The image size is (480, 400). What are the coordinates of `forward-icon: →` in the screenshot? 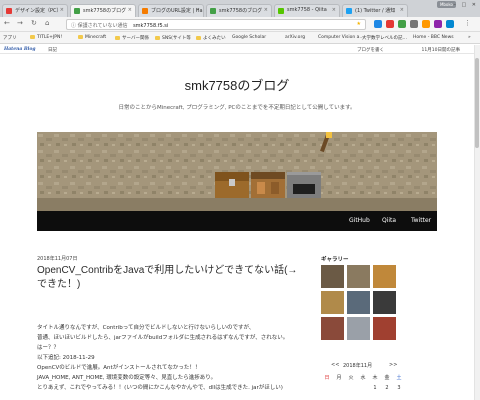 It's located at (20, 23).